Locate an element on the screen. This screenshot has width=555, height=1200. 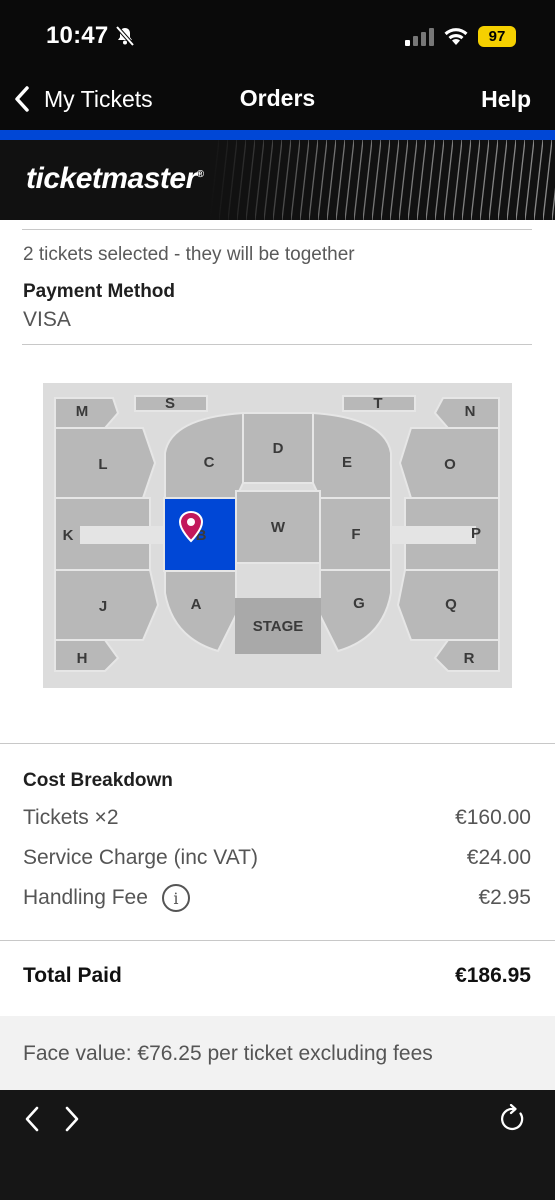
section-label: G is located at coordinates (359, 603).